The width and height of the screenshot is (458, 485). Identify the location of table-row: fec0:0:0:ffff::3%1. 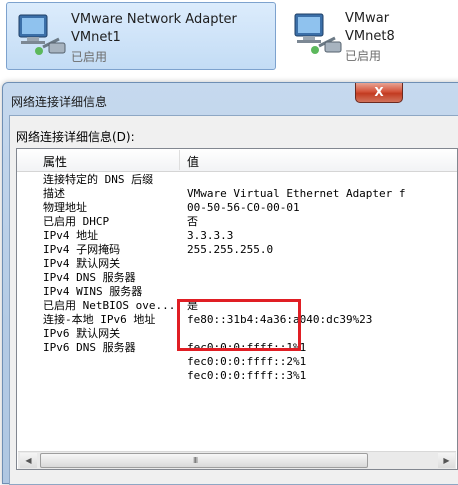
(237, 376).